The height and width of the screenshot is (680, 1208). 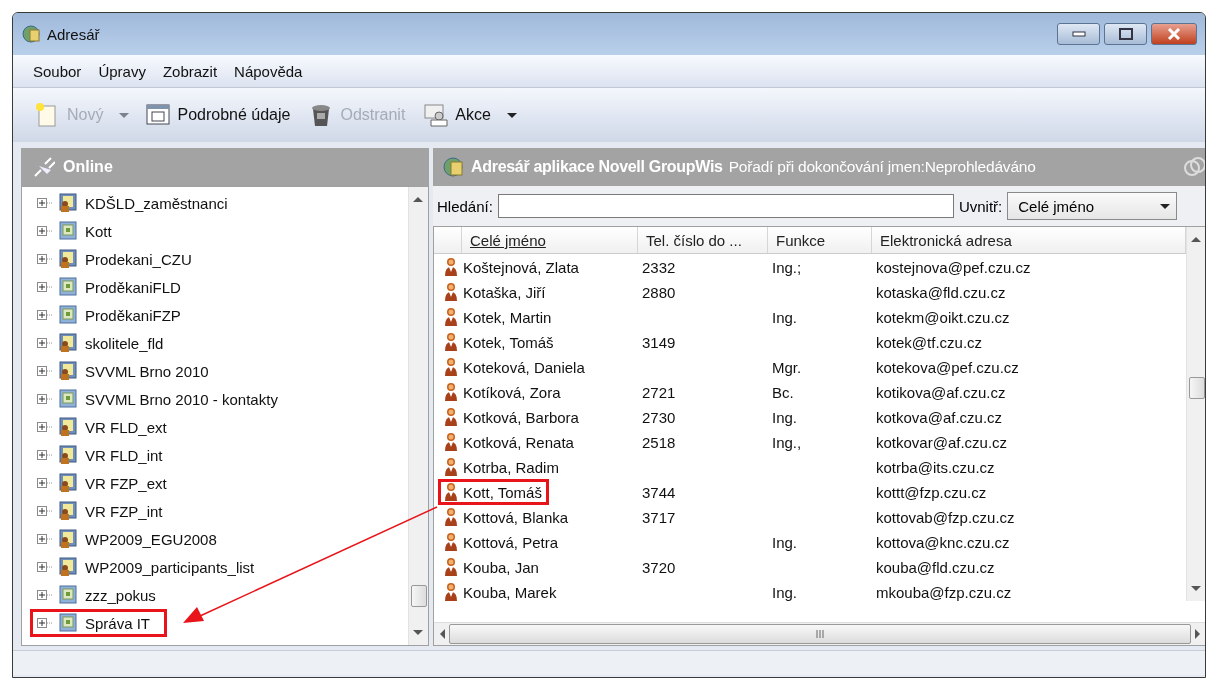 I want to click on minimize-button, so click(x=1078, y=34).